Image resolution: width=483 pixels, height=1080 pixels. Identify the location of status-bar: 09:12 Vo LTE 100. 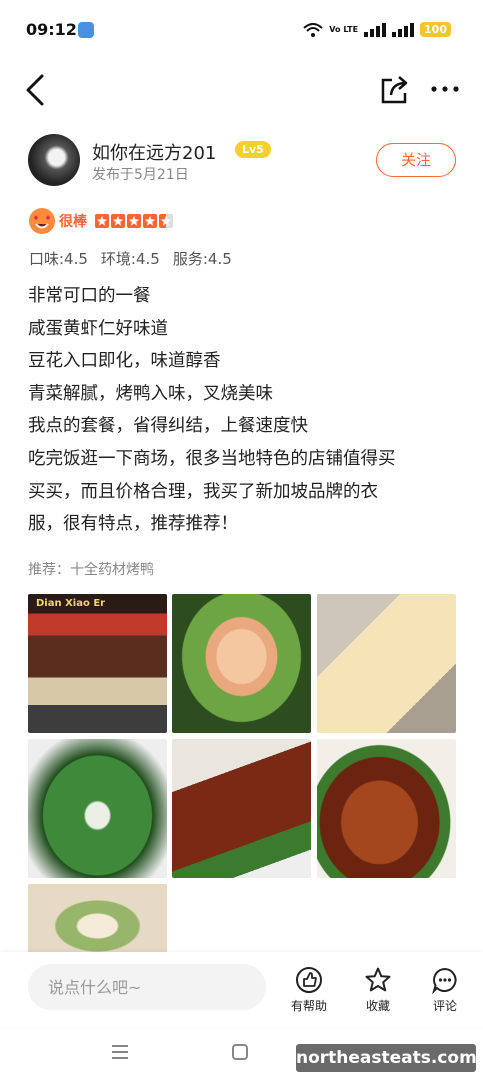
(241, 31).